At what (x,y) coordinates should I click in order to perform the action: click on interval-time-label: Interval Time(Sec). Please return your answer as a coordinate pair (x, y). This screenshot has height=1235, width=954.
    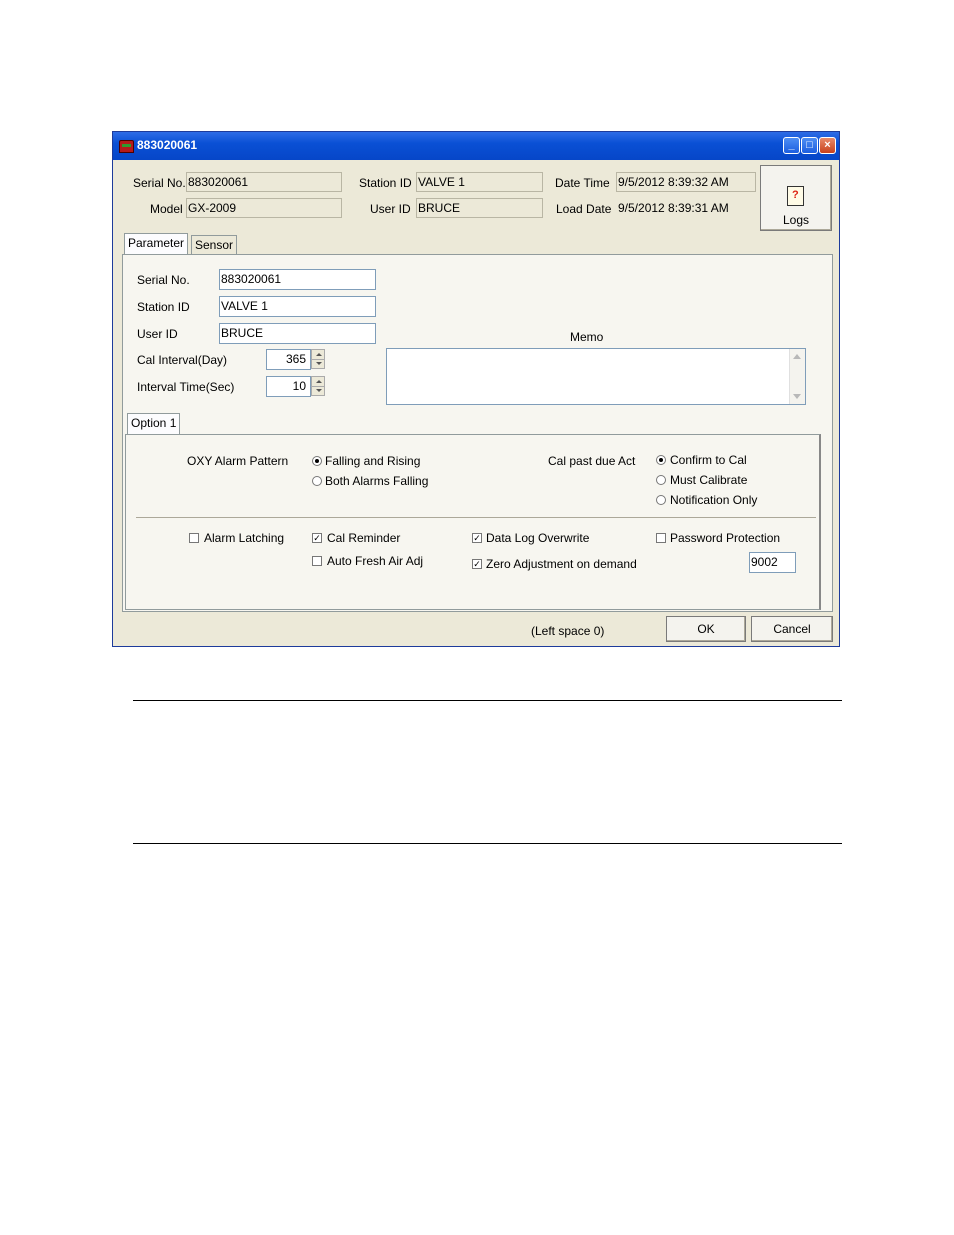
    Looking at the image, I should click on (186, 387).